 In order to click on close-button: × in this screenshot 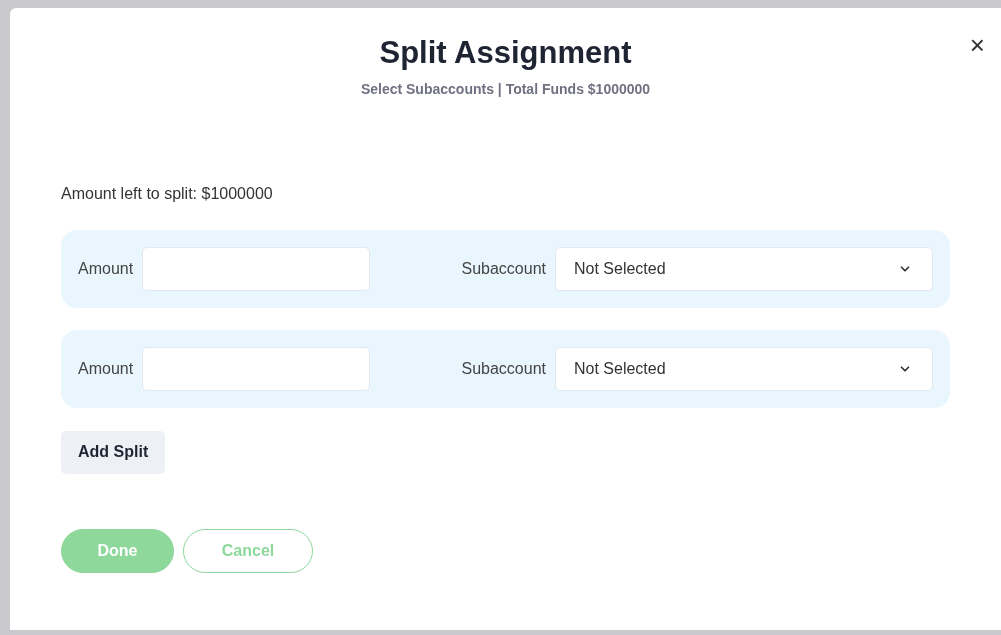, I will do `click(977, 45)`.